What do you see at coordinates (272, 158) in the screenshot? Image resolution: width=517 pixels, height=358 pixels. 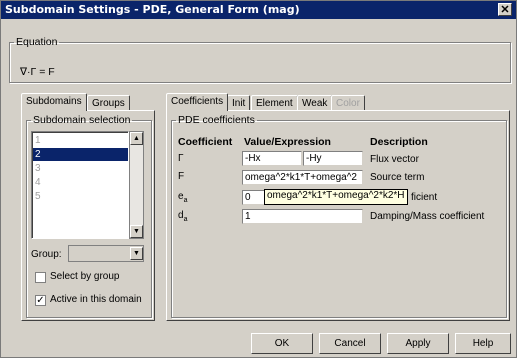 I see `gamma-x-input: -Hx` at bounding box center [272, 158].